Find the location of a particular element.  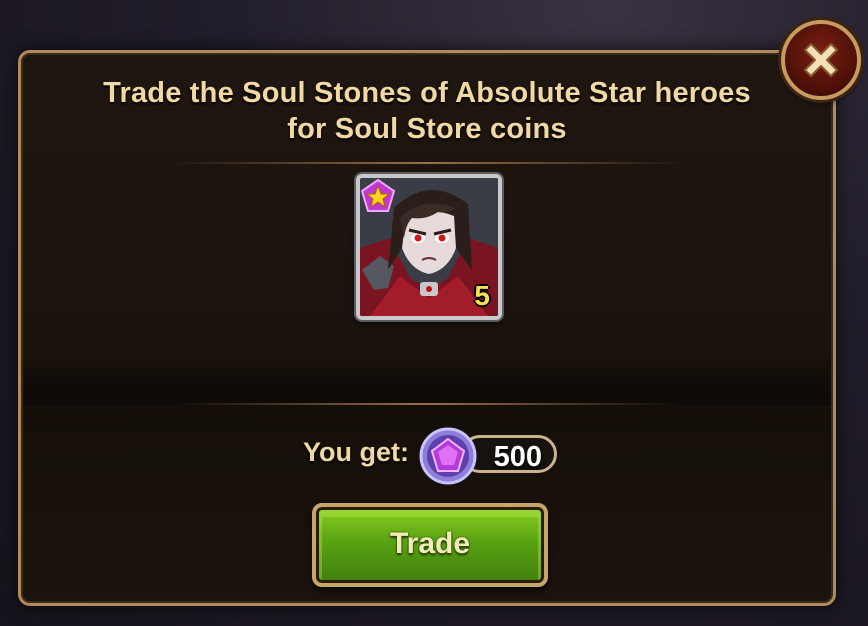

soul-store-coin-icon is located at coordinates (448, 456).